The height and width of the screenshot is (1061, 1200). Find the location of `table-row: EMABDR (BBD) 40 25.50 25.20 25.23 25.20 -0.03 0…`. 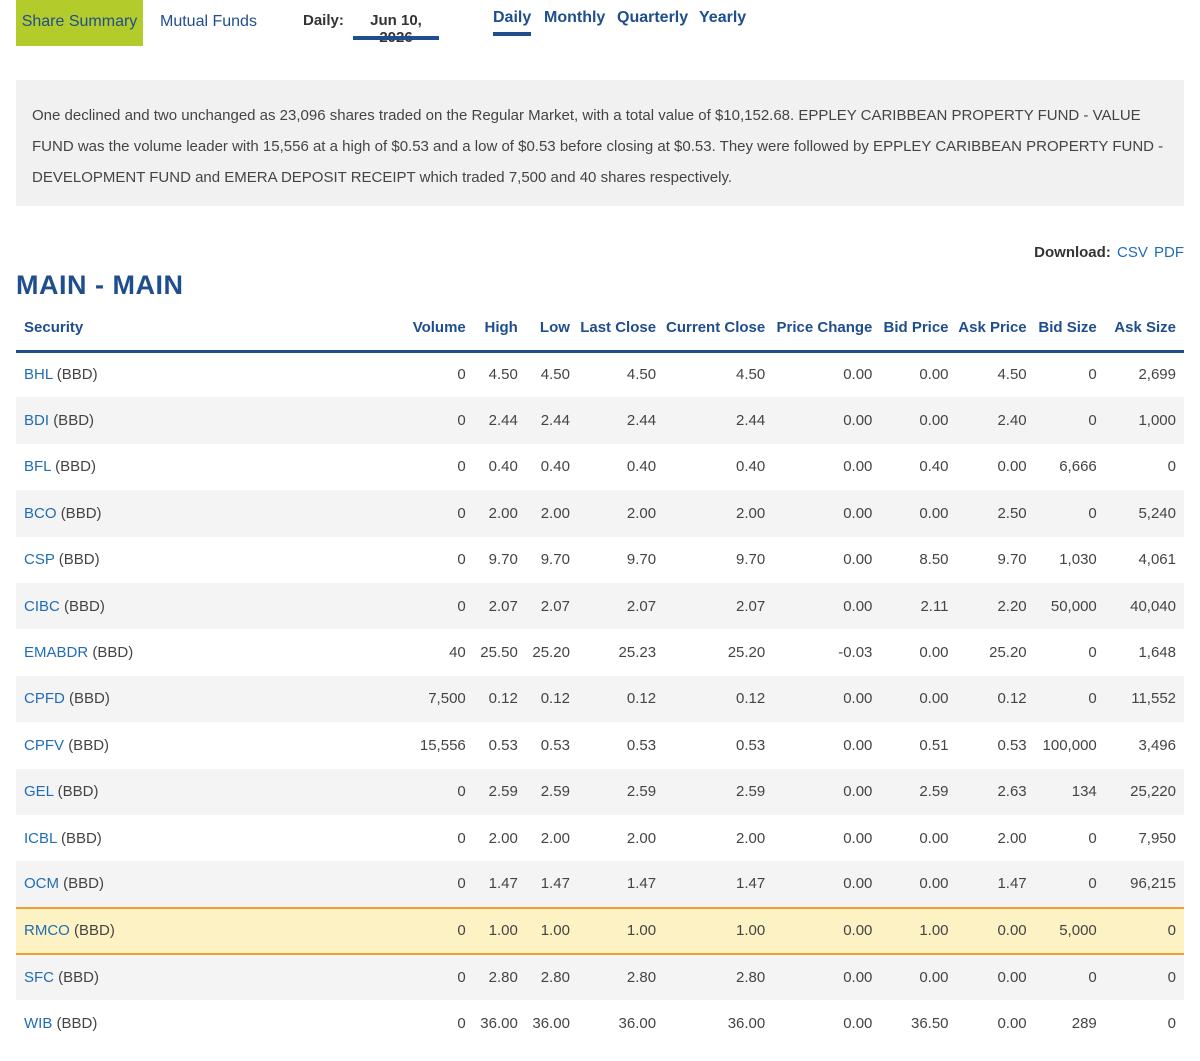

table-row: EMABDR (BBD) 40 25.50 25.20 25.23 25.20 -0.03 0… is located at coordinates (600, 652).